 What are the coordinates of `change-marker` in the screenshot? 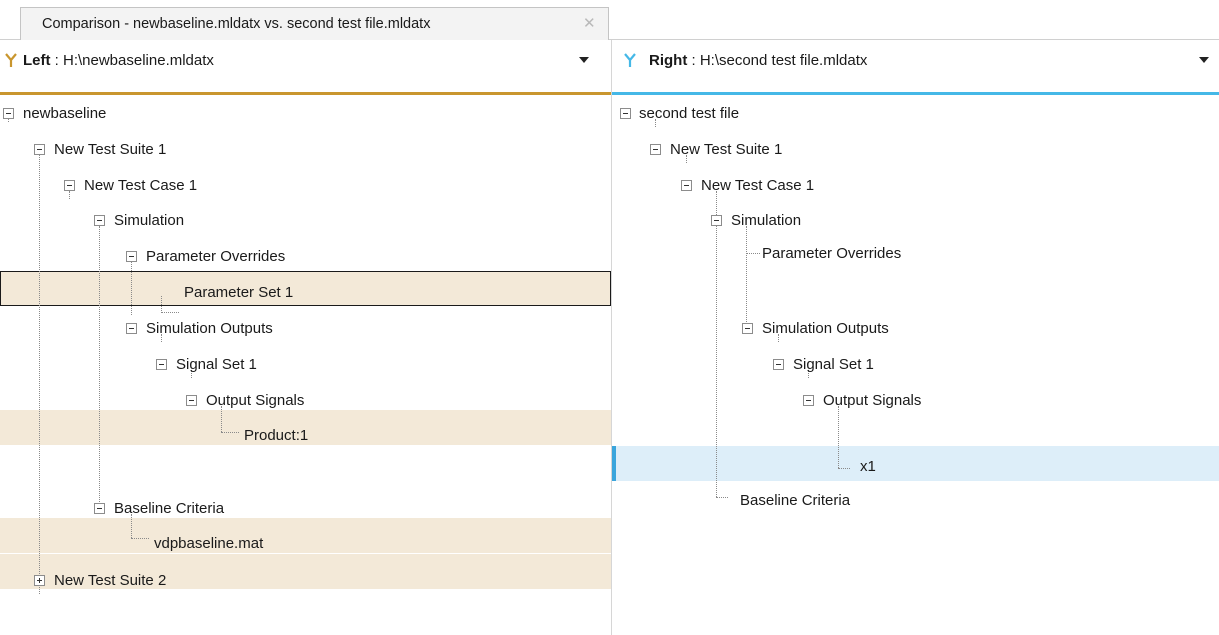 It's located at (614, 463).